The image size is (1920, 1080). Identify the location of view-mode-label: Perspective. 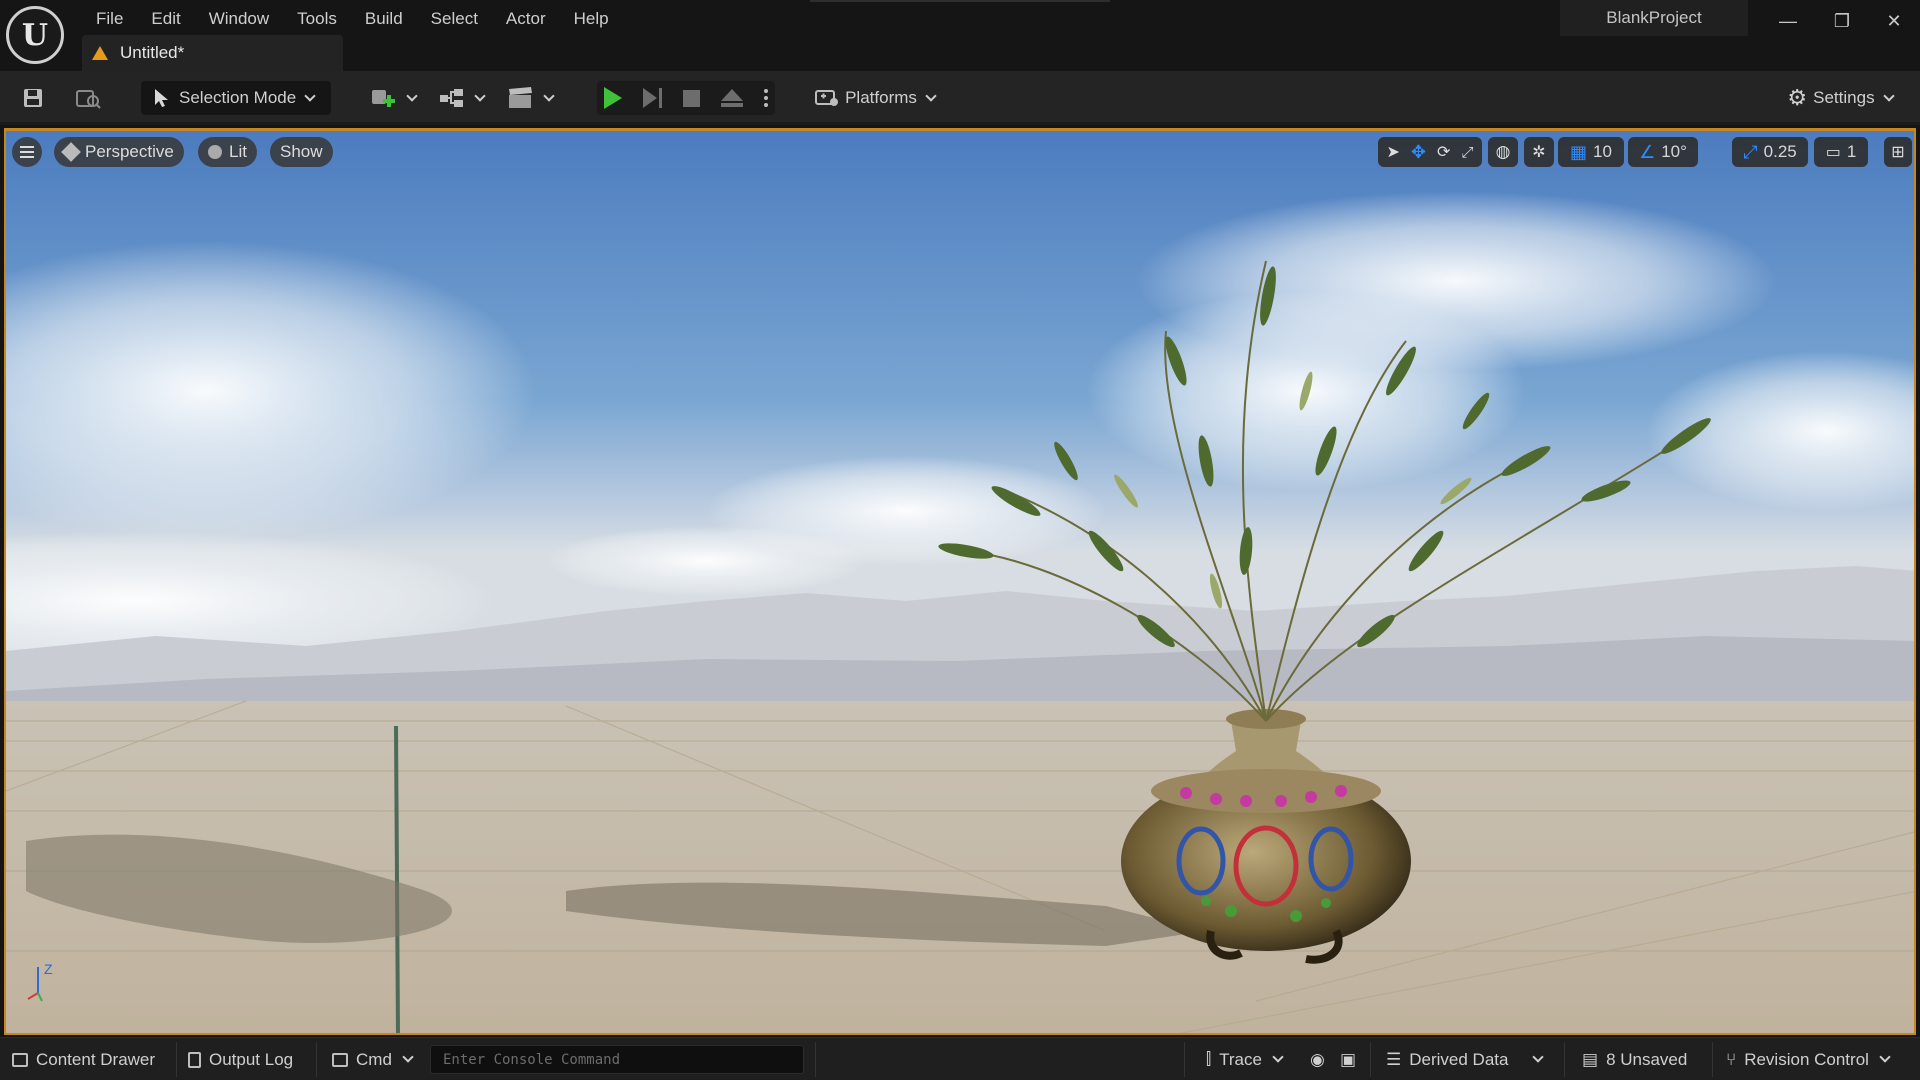
(129, 151).